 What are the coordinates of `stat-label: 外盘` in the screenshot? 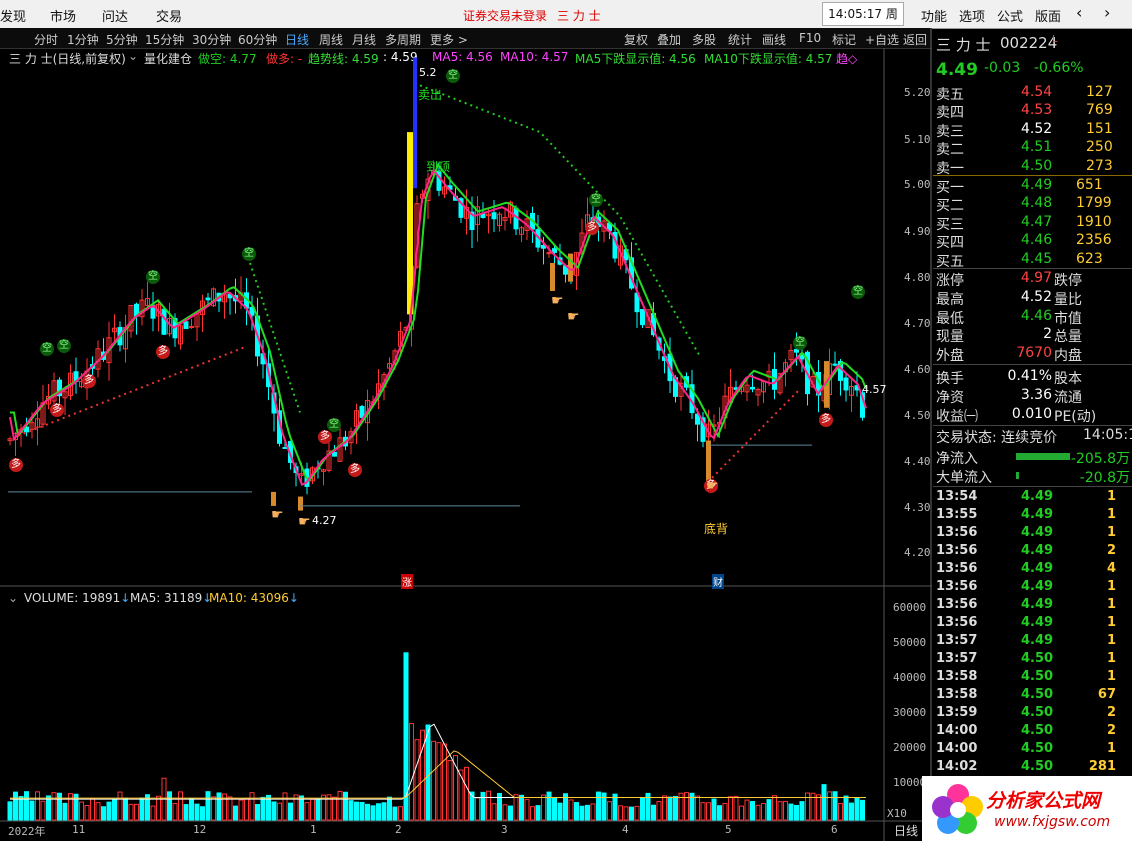 It's located at (950, 356).